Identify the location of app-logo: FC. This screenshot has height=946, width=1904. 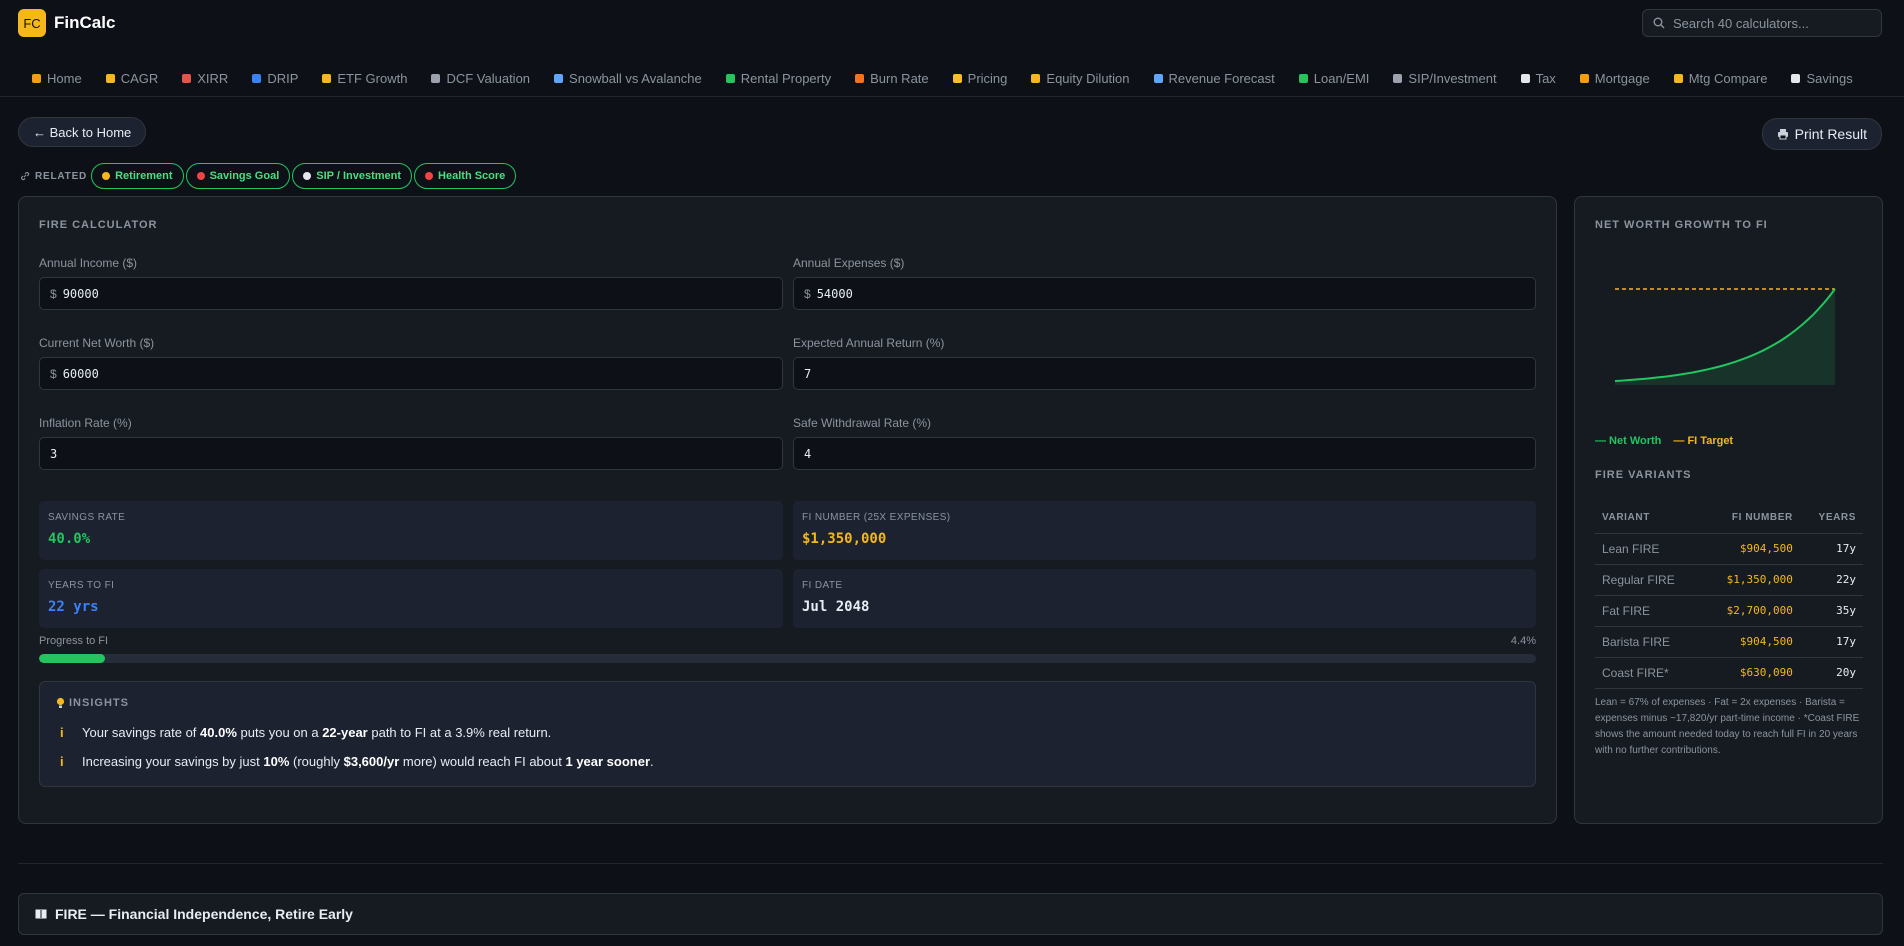
(32, 23).